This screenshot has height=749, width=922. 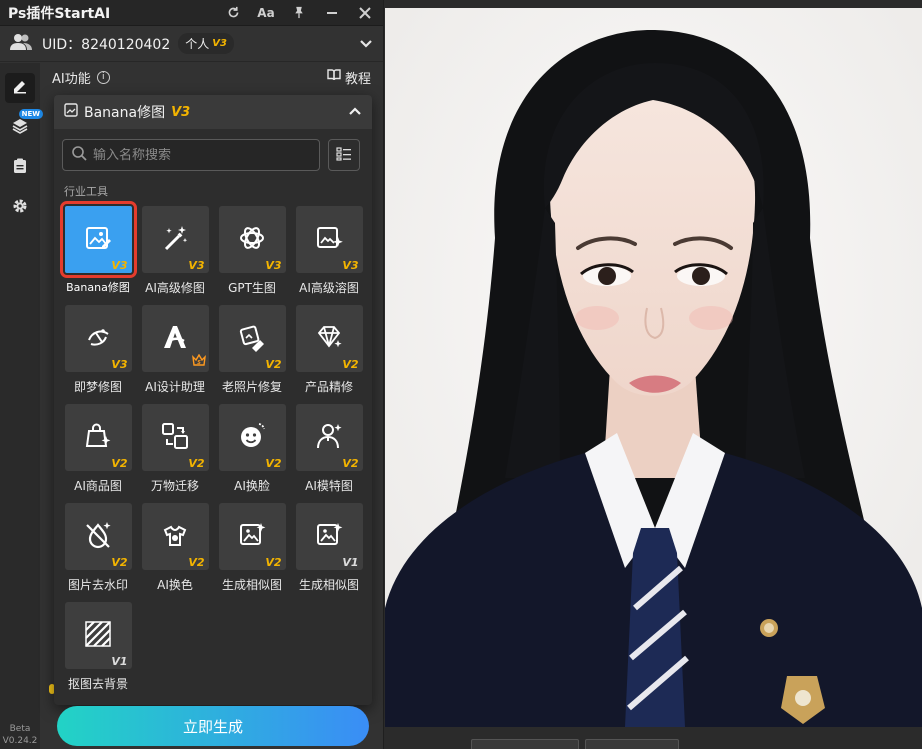 I want to click on chevron-down-icon, so click(x=366, y=43).